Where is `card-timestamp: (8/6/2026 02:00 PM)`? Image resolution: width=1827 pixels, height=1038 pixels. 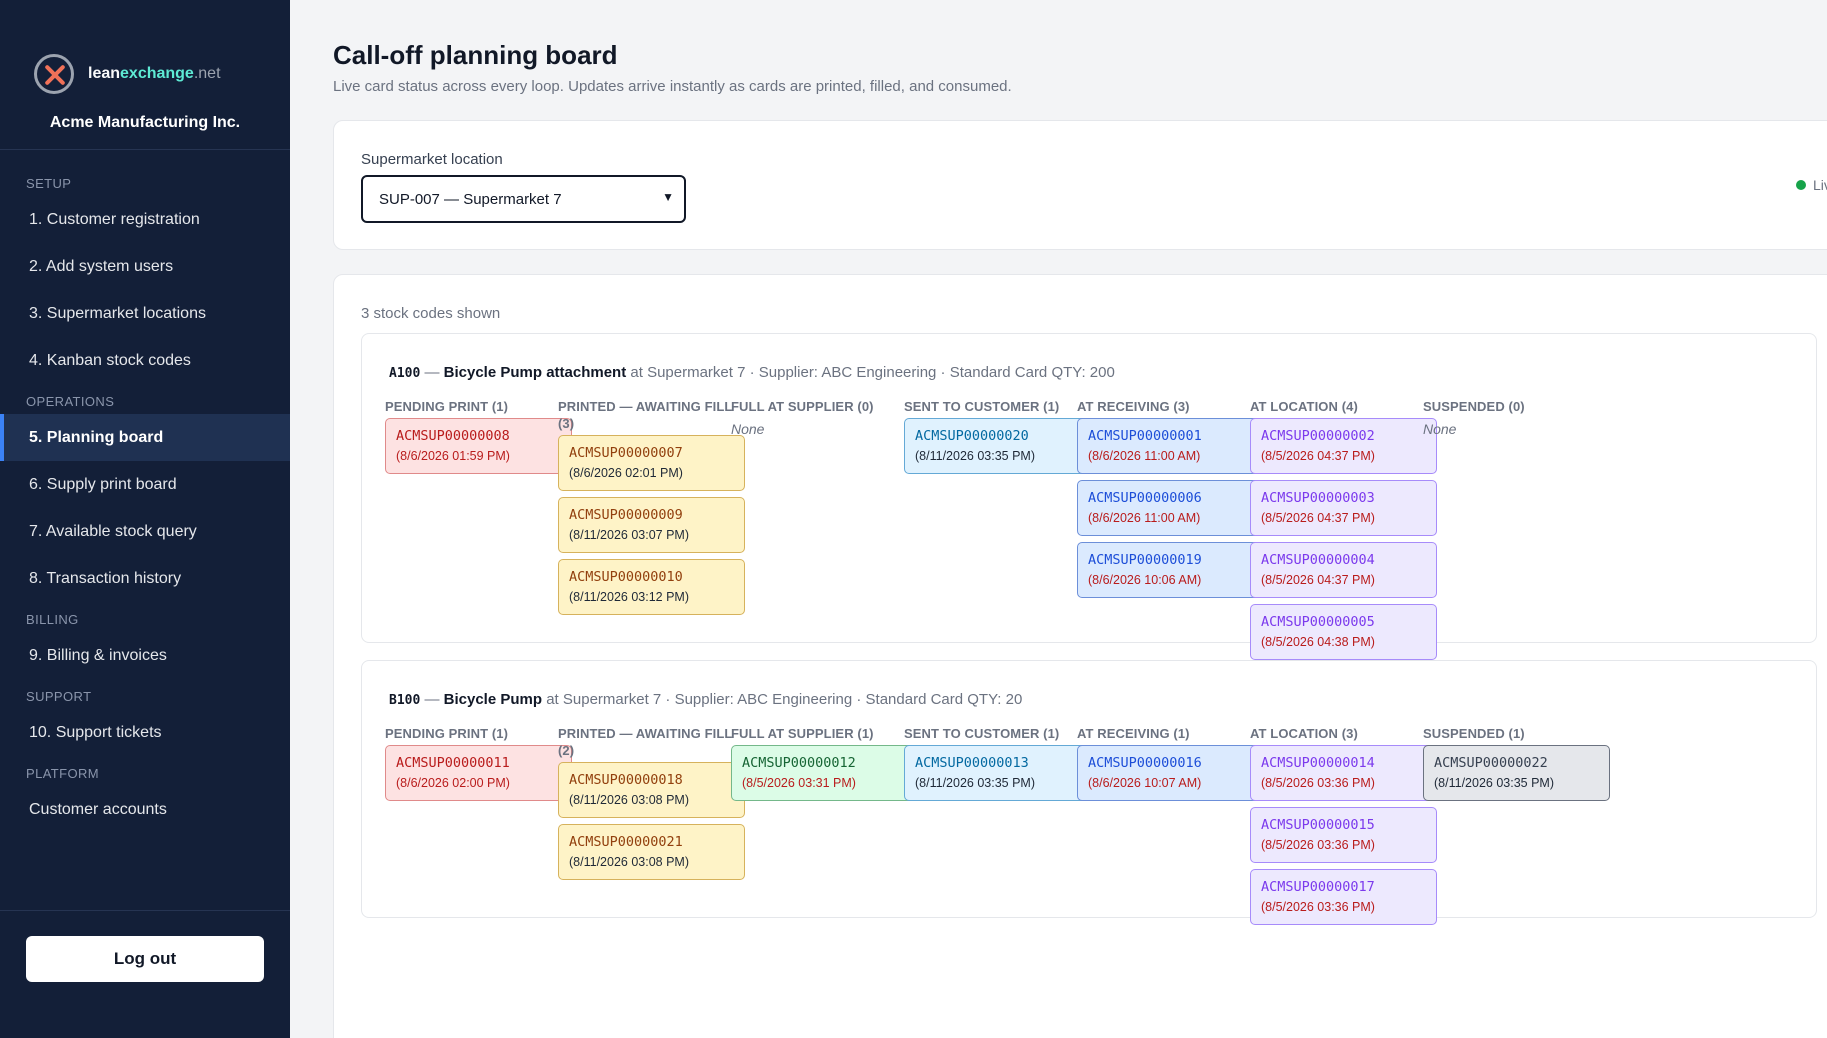
card-timestamp: (8/6/2026 02:00 PM) is located at coordinates (453, 783).